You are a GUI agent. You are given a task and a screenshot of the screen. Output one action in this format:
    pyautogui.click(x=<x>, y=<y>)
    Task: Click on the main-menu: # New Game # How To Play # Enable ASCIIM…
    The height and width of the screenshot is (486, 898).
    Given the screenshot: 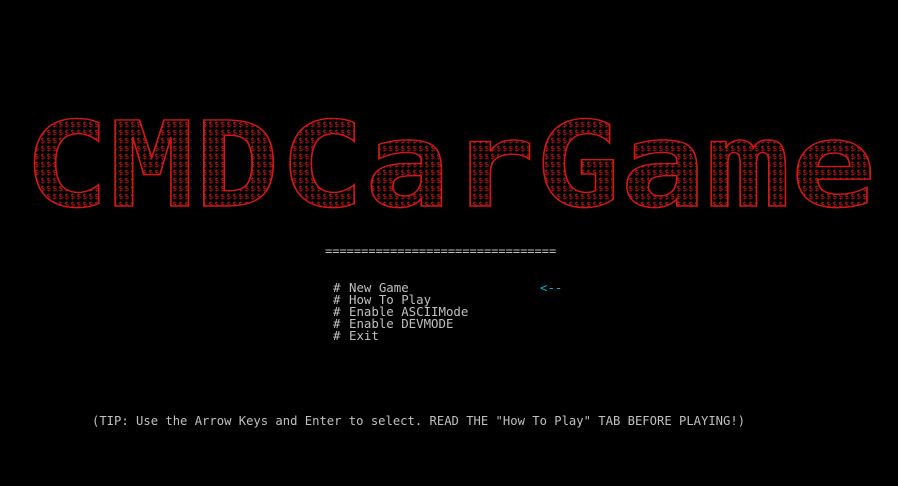 What is the action you would take?
    pyautogui.click(x=400, y=312)
    